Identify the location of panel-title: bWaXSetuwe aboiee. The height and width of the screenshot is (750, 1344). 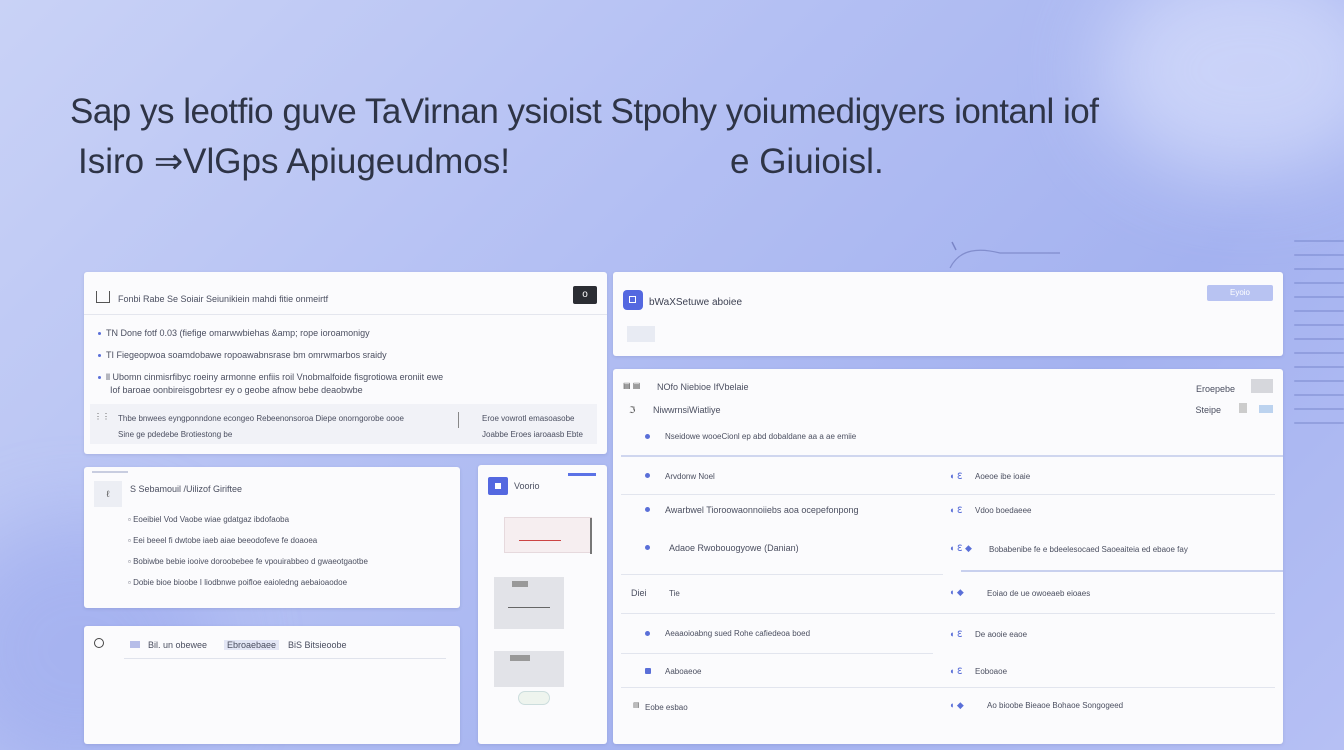
(696, 302).